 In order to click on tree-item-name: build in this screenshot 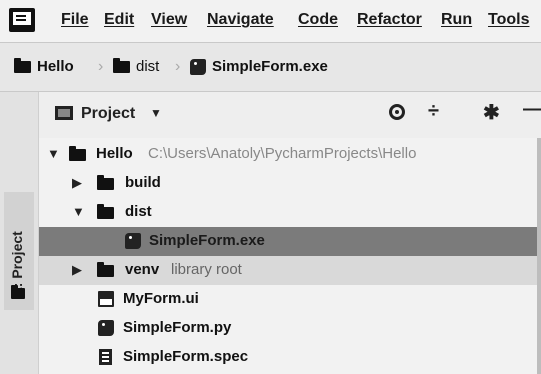, I will do `click(143, 182)`.